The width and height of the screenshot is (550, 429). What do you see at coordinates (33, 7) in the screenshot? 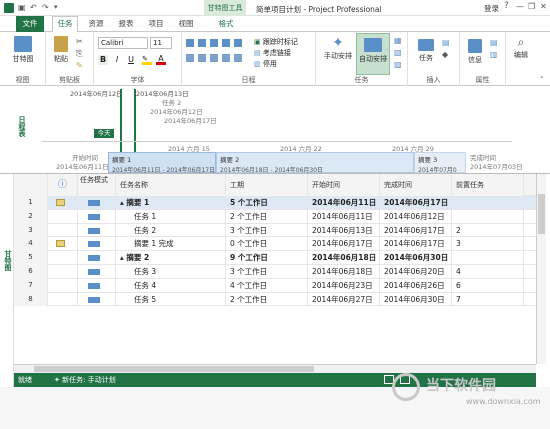
I see `undo-icon: ↶` at bounding box center [33, 7].